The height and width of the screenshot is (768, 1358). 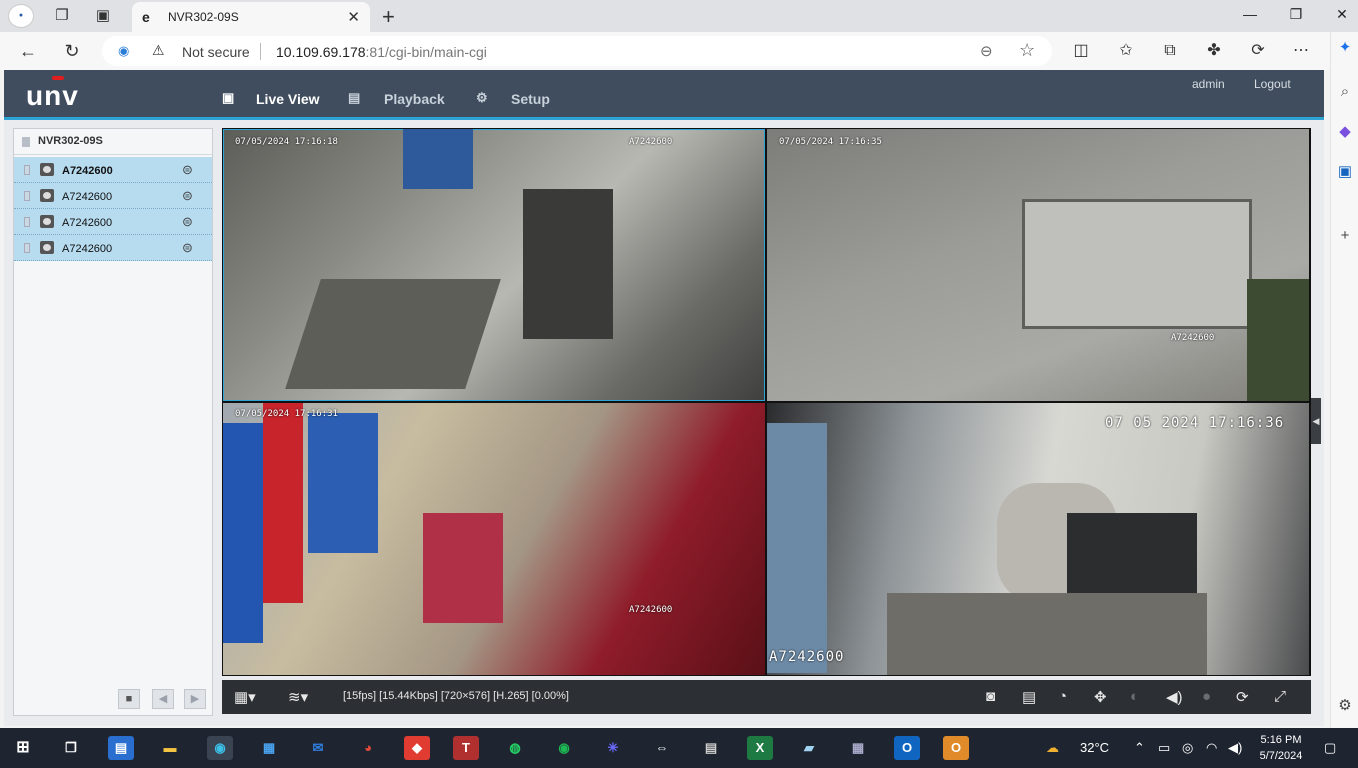 What do you see at coordinates (515, 748) in the screenshot?
I see `whatsapp-icon: ◍` at bounding box center [515, 748].